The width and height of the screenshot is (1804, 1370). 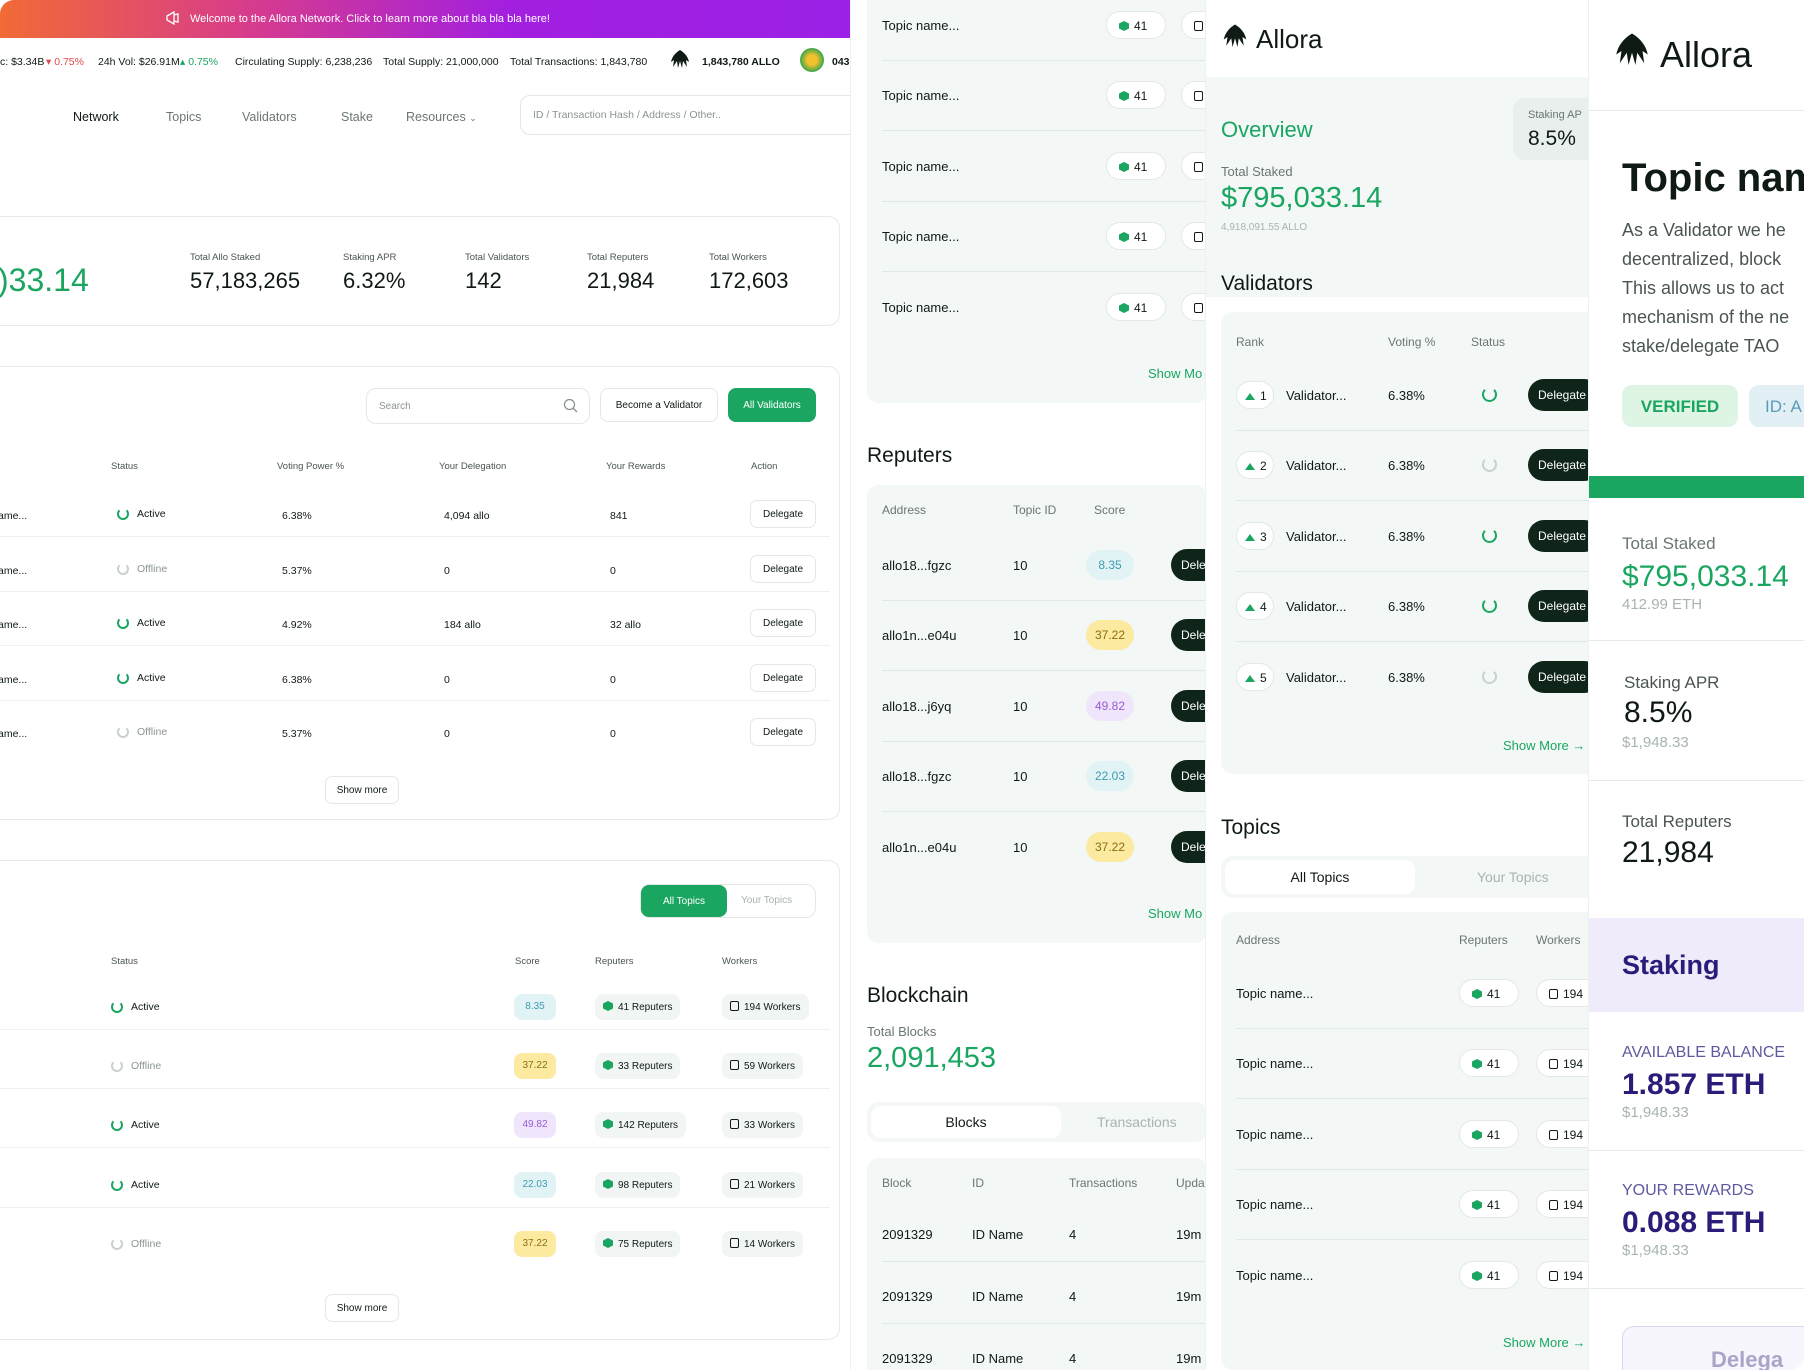 I want to click on validator-search-input: Search, so click(x=478, y=406).